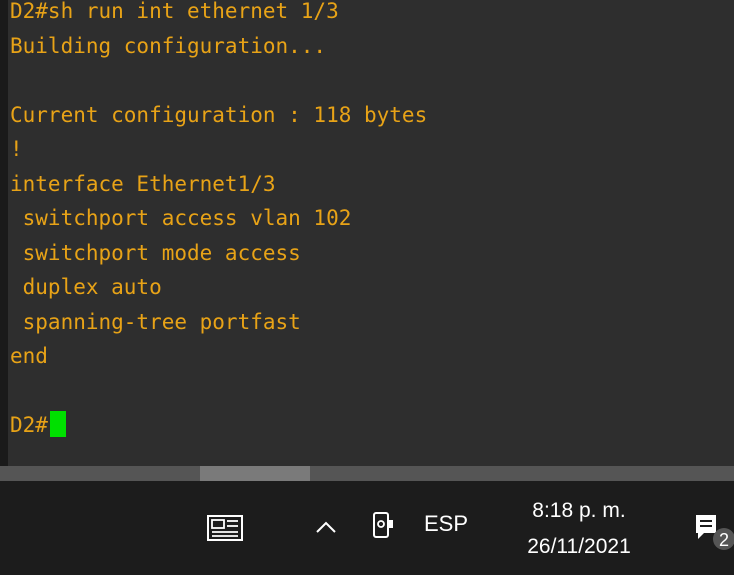 The image size is (734, 575). Describe the element at coordinates (218, 425) in the screenshot. I see `terminal-prompt-line: D2#` at that location.